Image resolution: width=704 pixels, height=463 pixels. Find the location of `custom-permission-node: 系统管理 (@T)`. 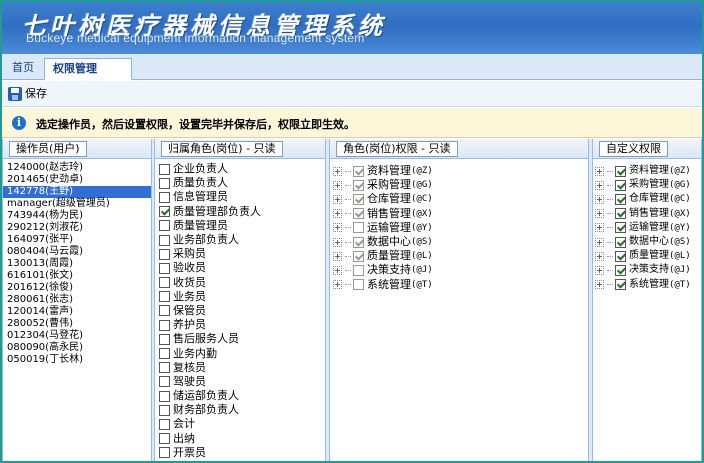

custom-permission-node: 系统管理 (@T) is located at coordinates (647, 285).